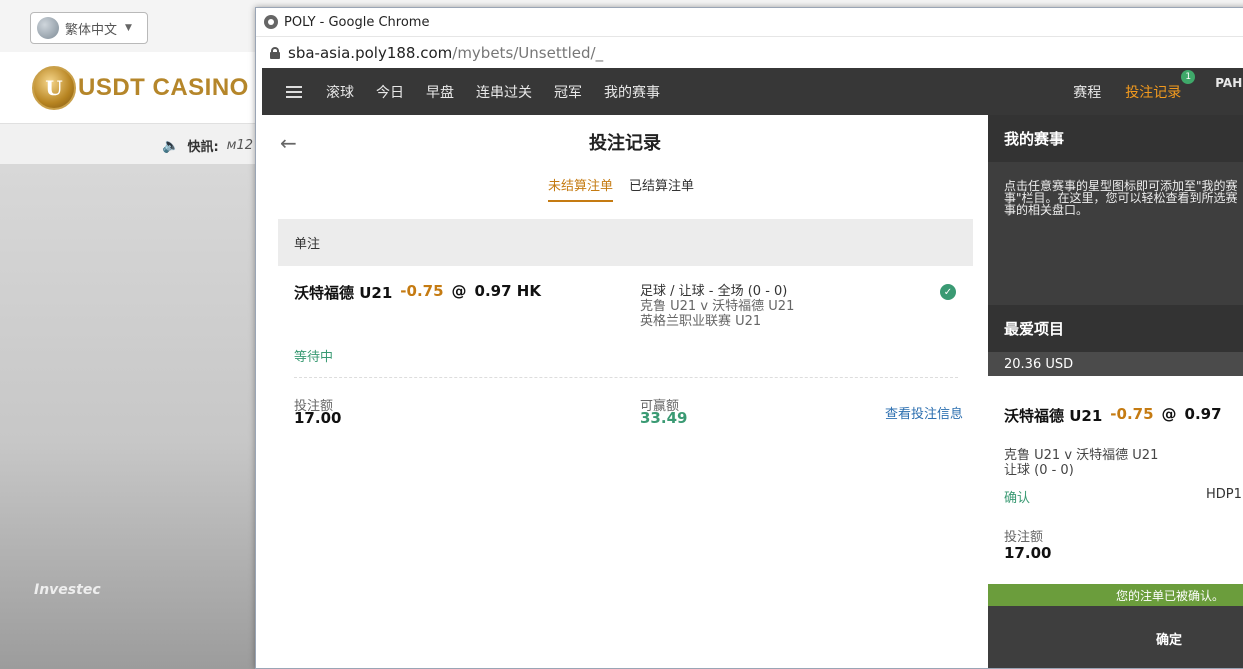  What do you see at coordinates (1039, 470) in the screenshot?
I see `fav-market: 让球 (0 - 0)` at bounding box center [1039, 470].